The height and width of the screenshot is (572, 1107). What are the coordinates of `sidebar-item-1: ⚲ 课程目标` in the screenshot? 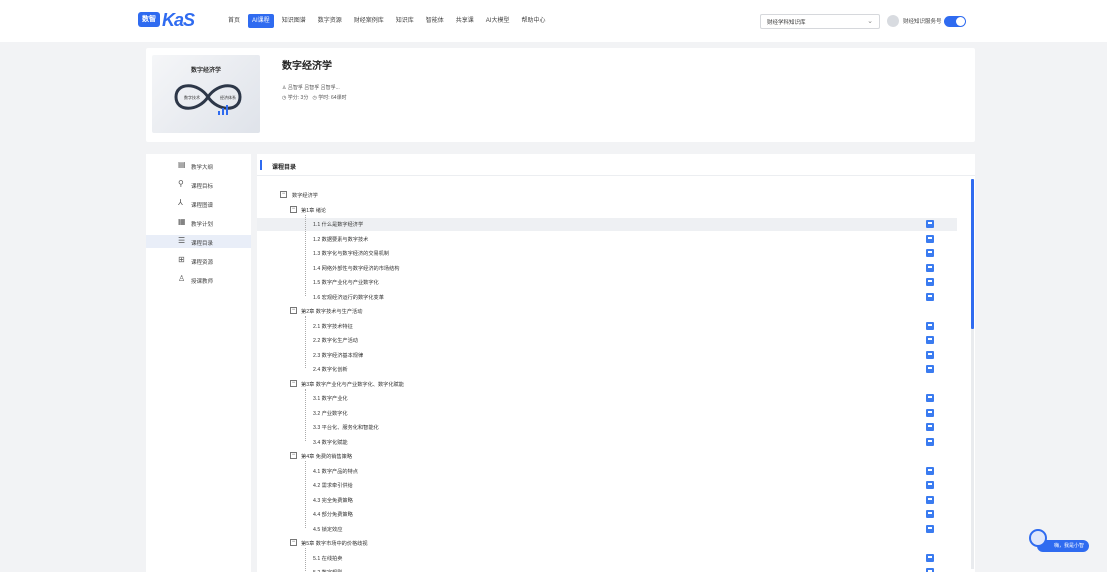 It's located at (198, 184).